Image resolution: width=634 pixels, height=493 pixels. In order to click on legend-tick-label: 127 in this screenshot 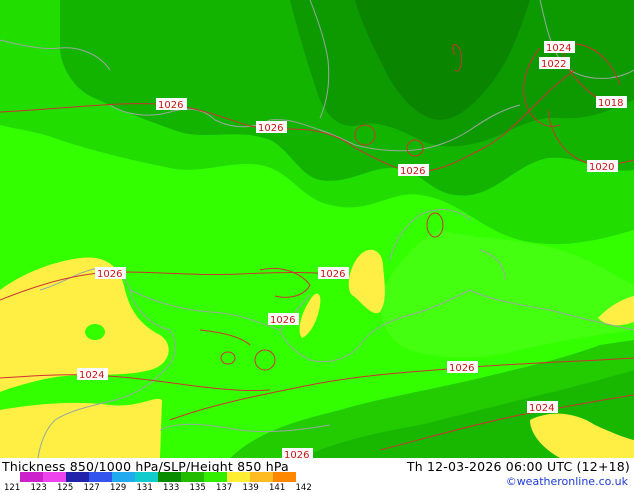, I will do `click(91, 488)`.